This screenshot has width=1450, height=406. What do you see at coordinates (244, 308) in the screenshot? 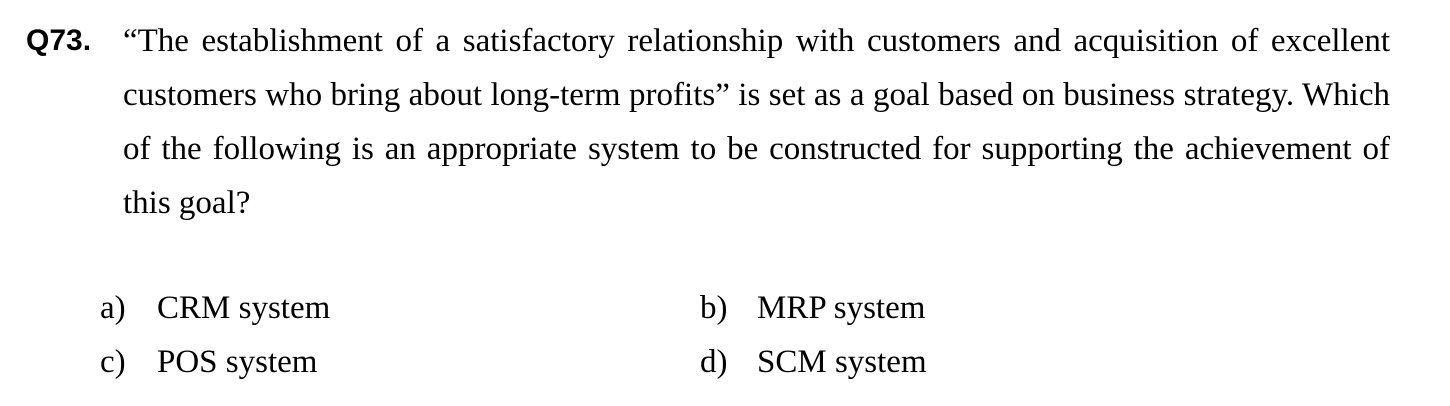
I see `option-text: CRM system` at bounding box center [244, 308].